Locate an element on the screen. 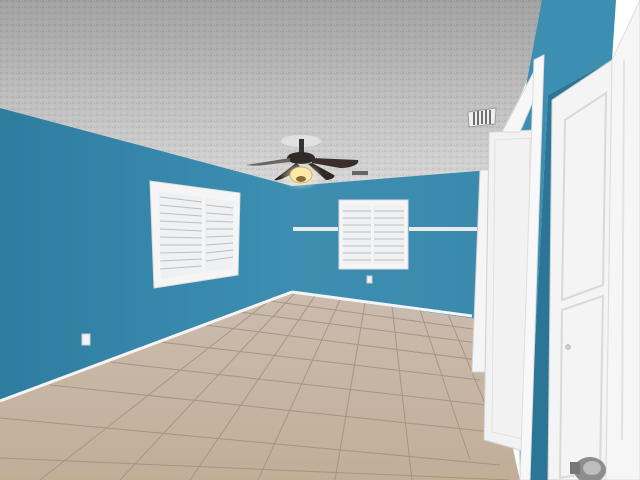 Image resolution: width=640 pixels, height=480 pixels. back-window is located at coordinates (373, 234).